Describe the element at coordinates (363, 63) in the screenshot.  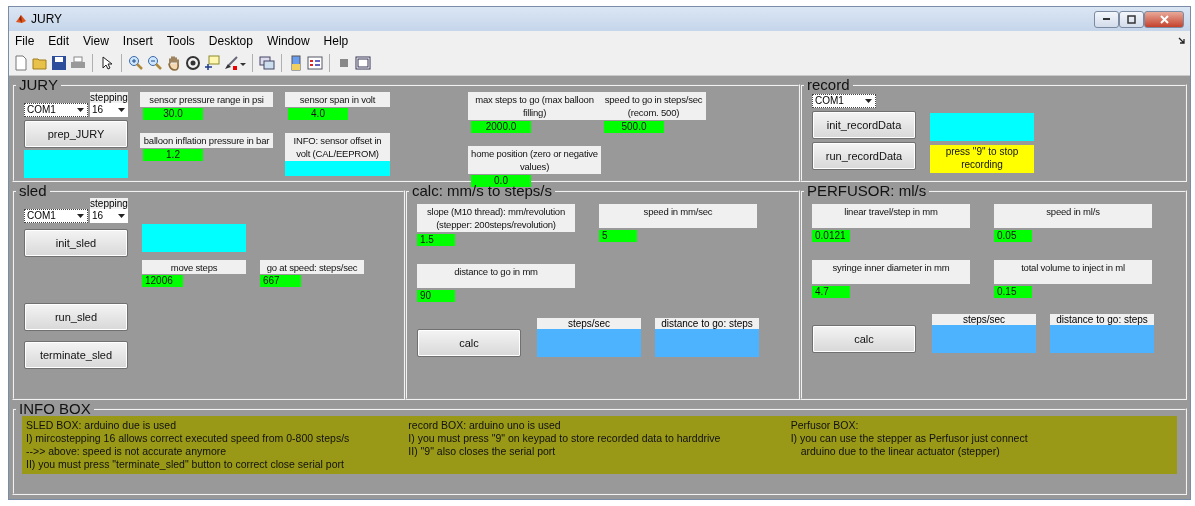
I see `show-tools-icon` at that location.